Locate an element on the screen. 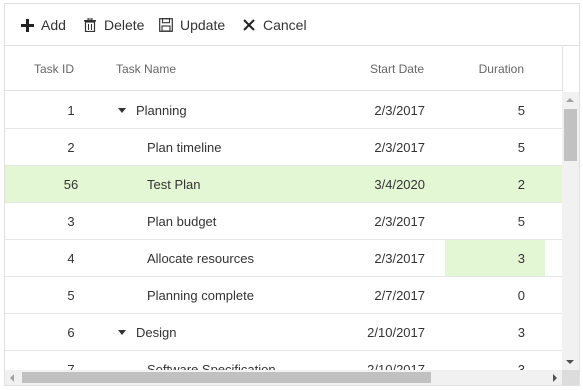 Image resolution: width=583 pixels, height=390 pixels. cell-task-id: 7 is located at coordinates (71, 361).